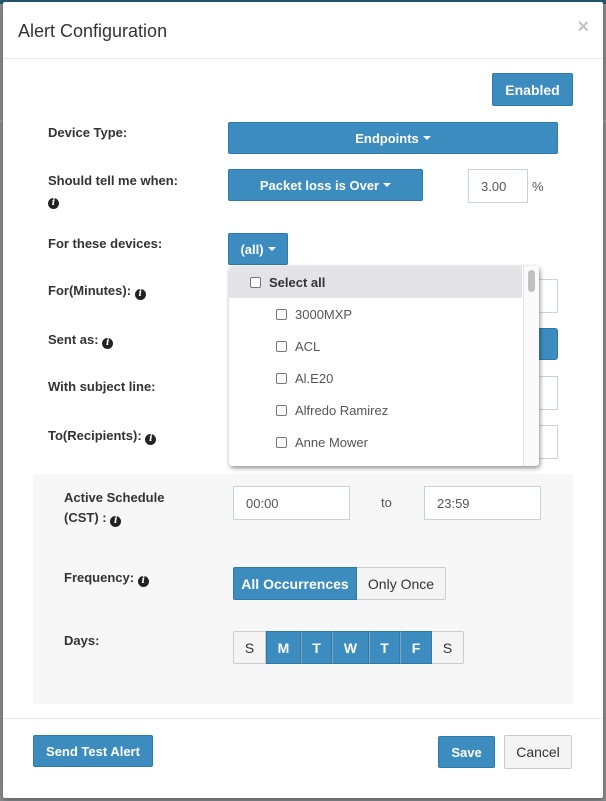  I want to click on day-tuesday: T, so click(316, 647).